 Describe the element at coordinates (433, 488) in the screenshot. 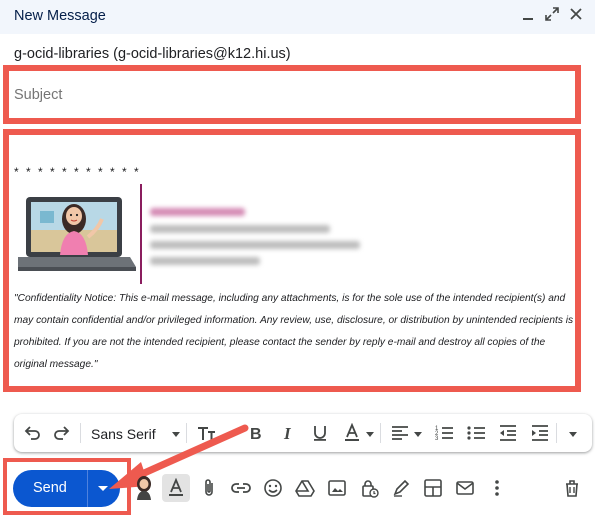

I see `layouts-icon` at that location.